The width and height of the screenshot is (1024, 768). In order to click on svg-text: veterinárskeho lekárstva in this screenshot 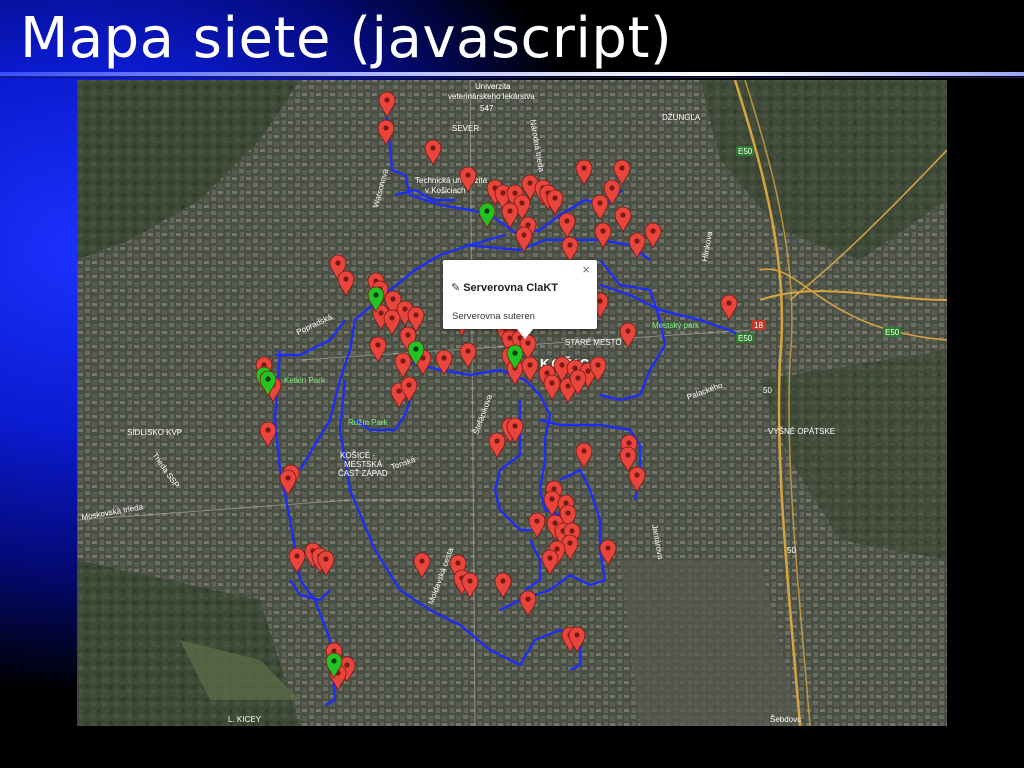, I will do `click(491, 96)`.